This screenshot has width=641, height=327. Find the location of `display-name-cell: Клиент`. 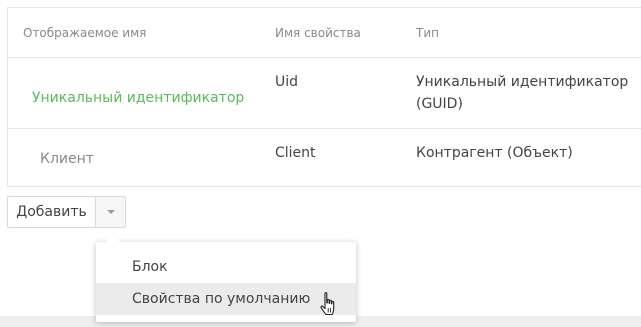

display-name-cell: Клиент is located at coordinates (67, 159).